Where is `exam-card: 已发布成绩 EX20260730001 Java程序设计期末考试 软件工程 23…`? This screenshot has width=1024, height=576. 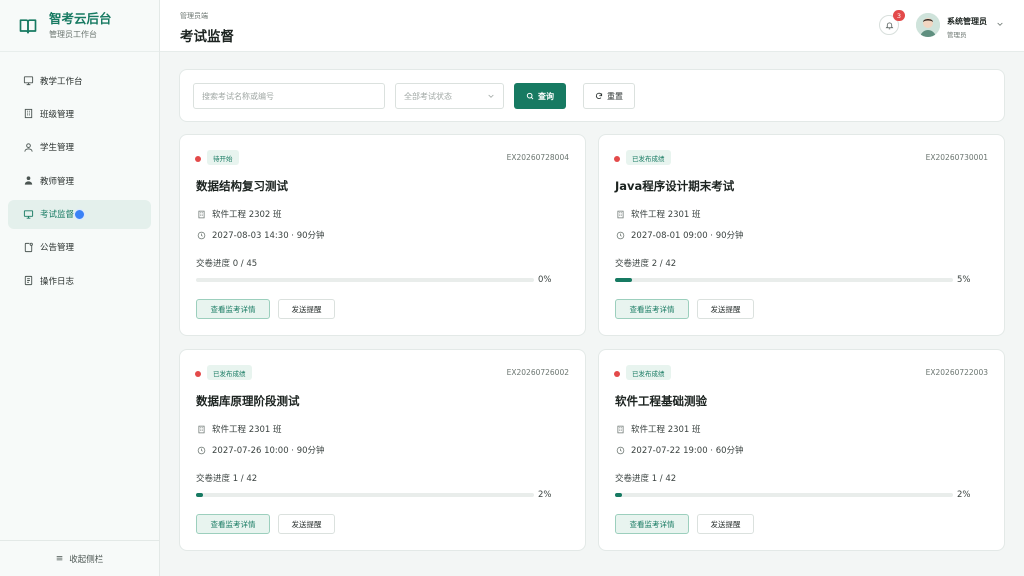
exam-card: 已发布成绩 EX20260730001 Java程序设计期末考试 软件工程 23… is located at coordinates (801, 235).